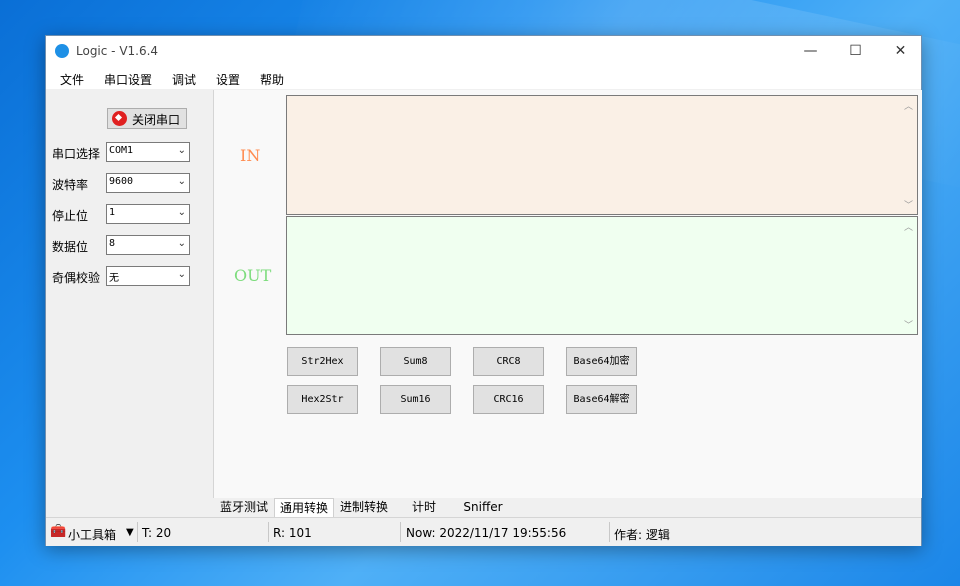  Describe the element at coordinates (483, 507) in the screenshot. I see `tab-sniffer: Sniffer` at that location.